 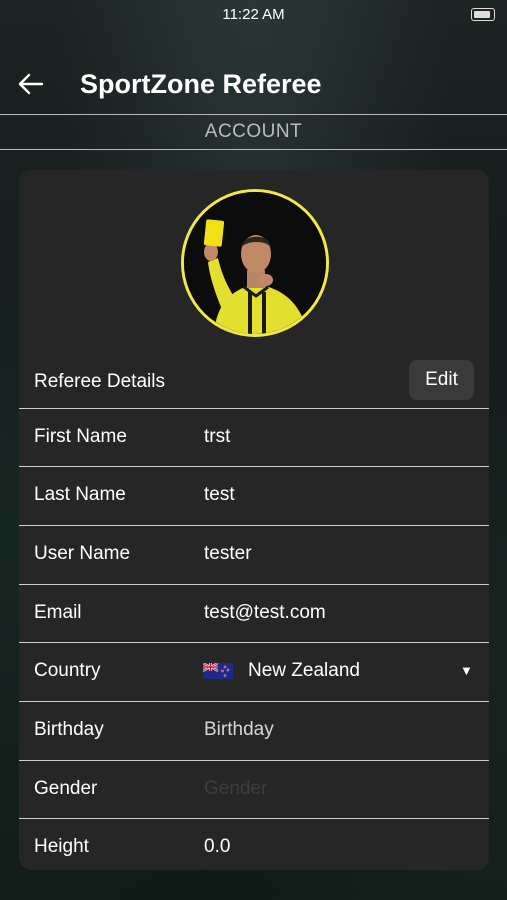 What do you see at coordinates (441, 380) in the screenshot?
I see `edit-button: Edit` at bounding box center [441, 380].